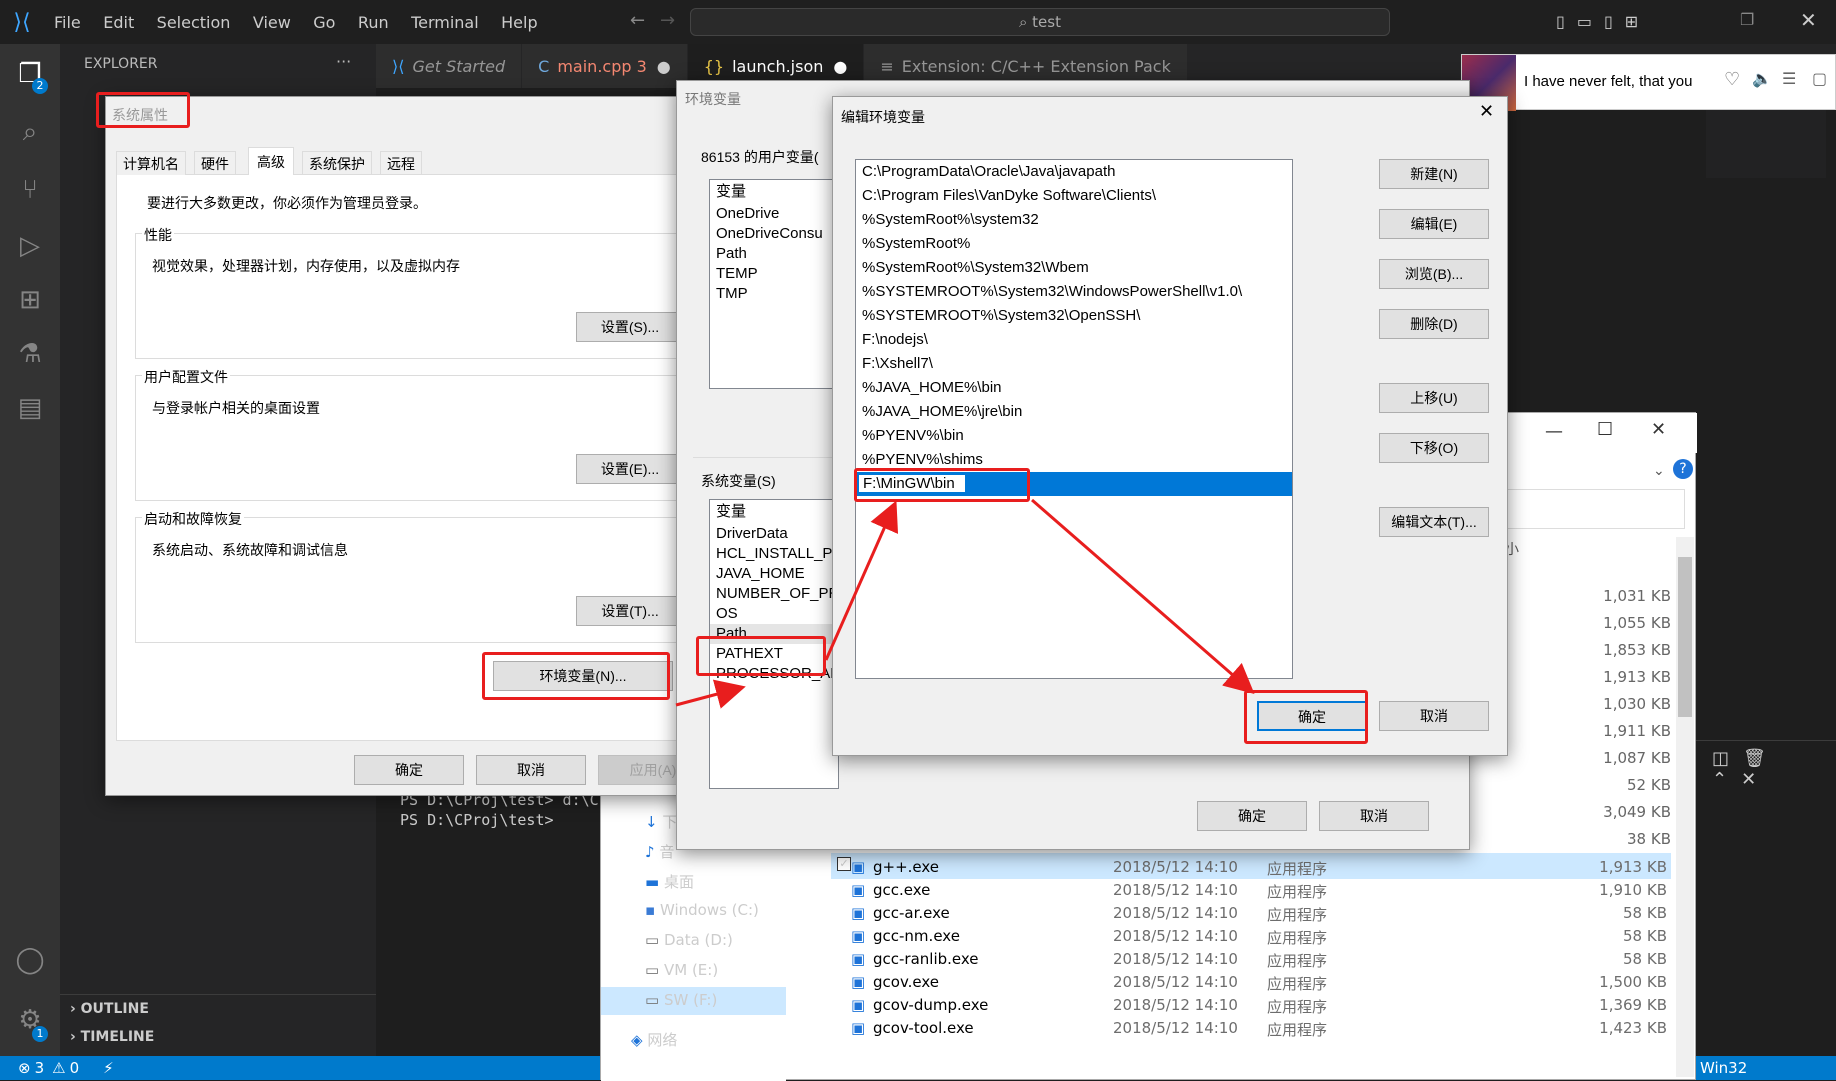 The height and width of the screenshot is (1081, 1836). Describe the element at coordinates (965, 603) in the screenshot. I see `annotation-arrows` at that location.